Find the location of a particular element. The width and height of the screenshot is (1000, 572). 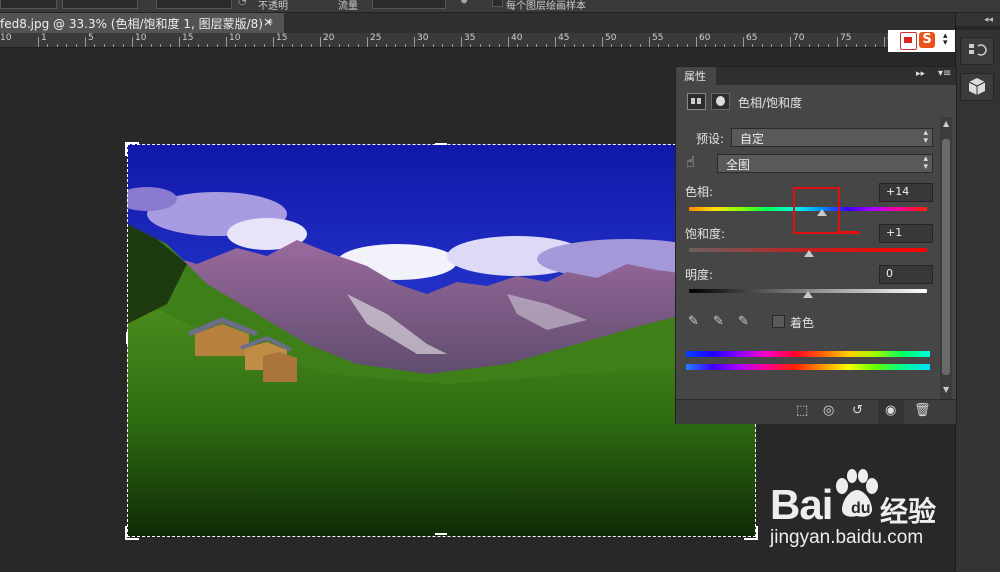

saturation-input: +1 is located at coordinates (906, 233).